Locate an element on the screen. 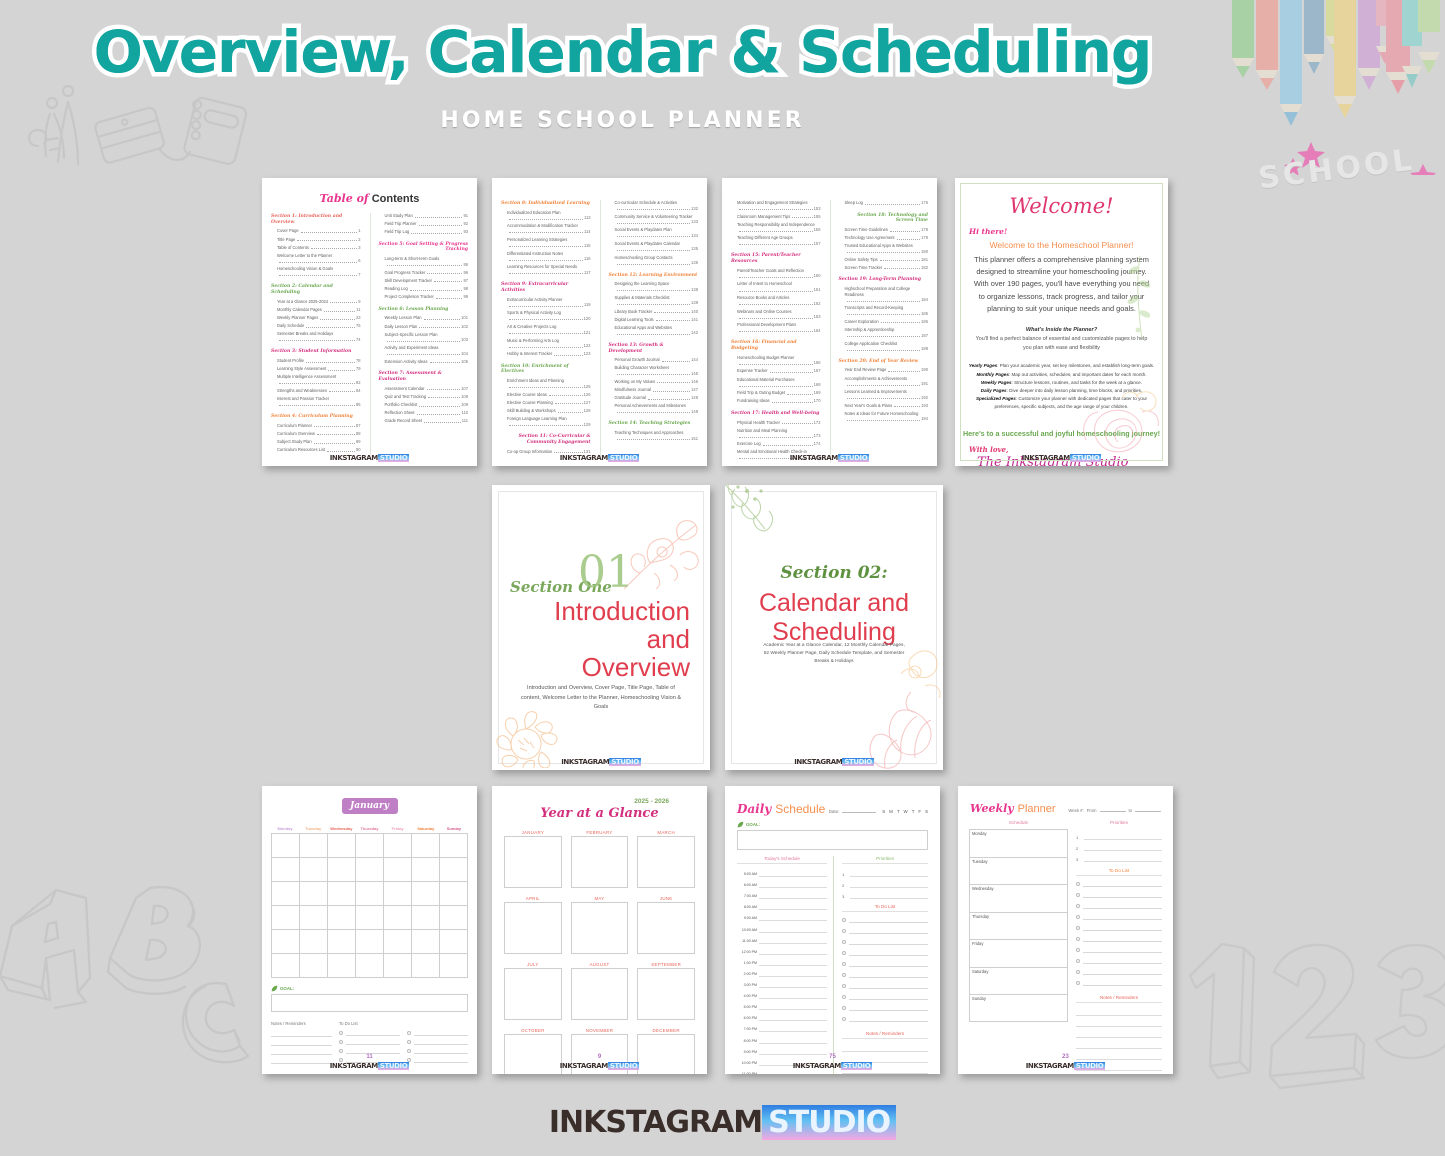 The width and height of the screenshot is (1445, 1156). time-slot: 1:00 PM is located at coordinates (782, 960).